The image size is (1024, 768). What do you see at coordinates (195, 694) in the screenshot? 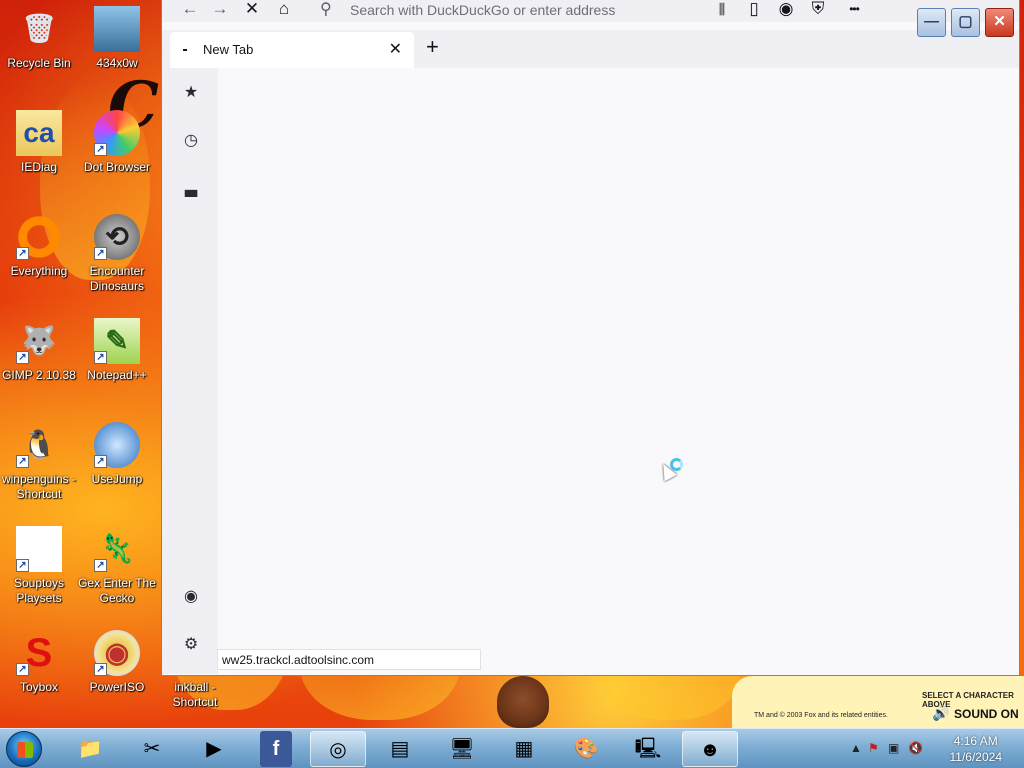
I see `desktop-icon-label: inkball - Shortcut` at bounding box center [195, 694].